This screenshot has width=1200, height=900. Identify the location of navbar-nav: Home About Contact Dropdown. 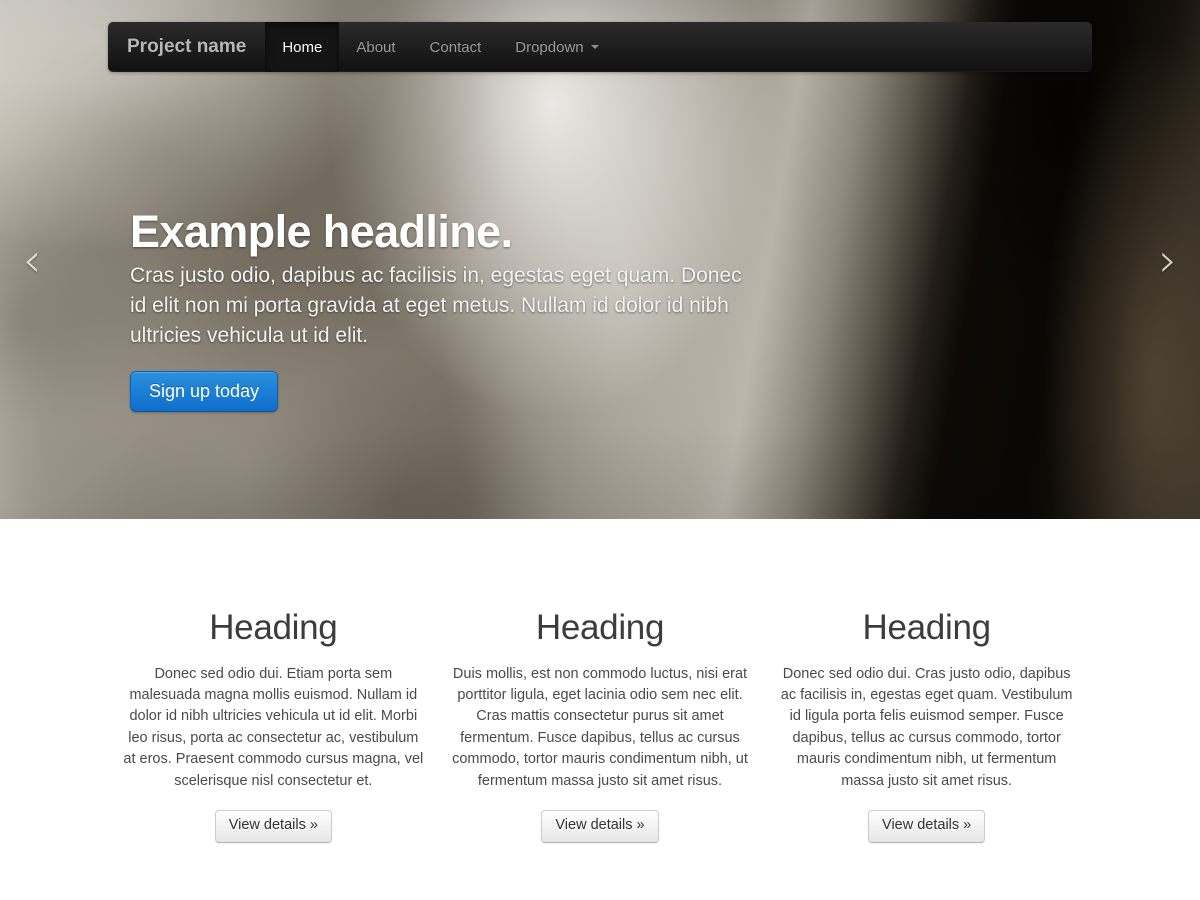
(440, 47).